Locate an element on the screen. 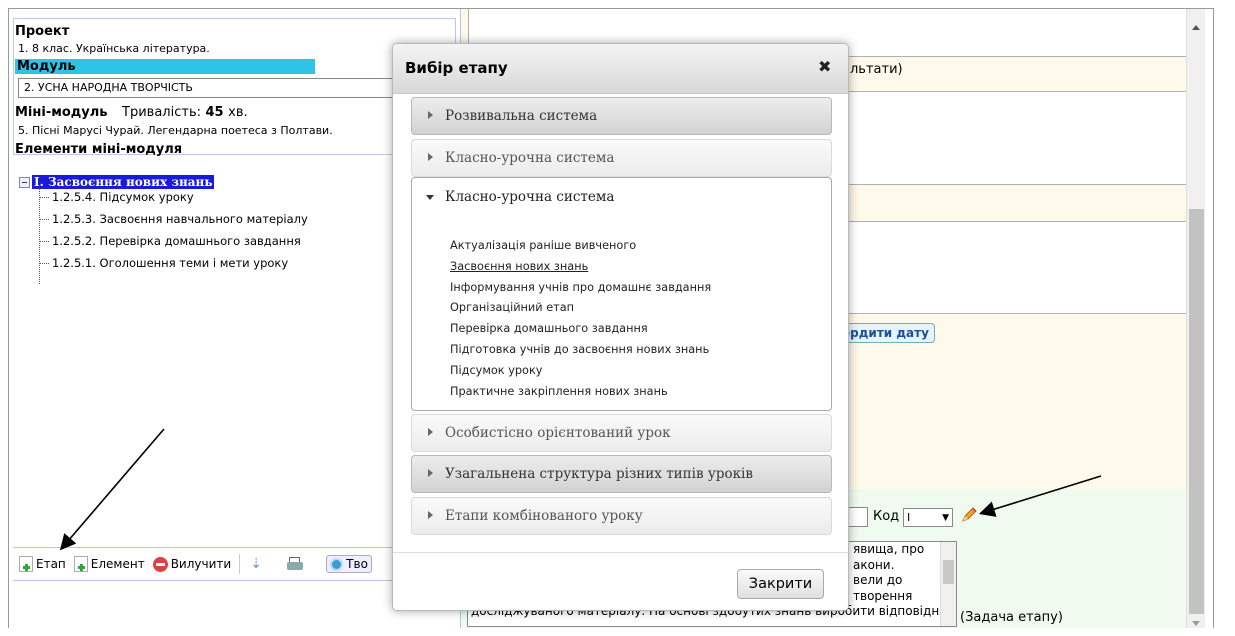 The height and width of the screenshot is (636, 1235). stage-option: Перевірка домашнього завдання is located at coordinates (635, 329).